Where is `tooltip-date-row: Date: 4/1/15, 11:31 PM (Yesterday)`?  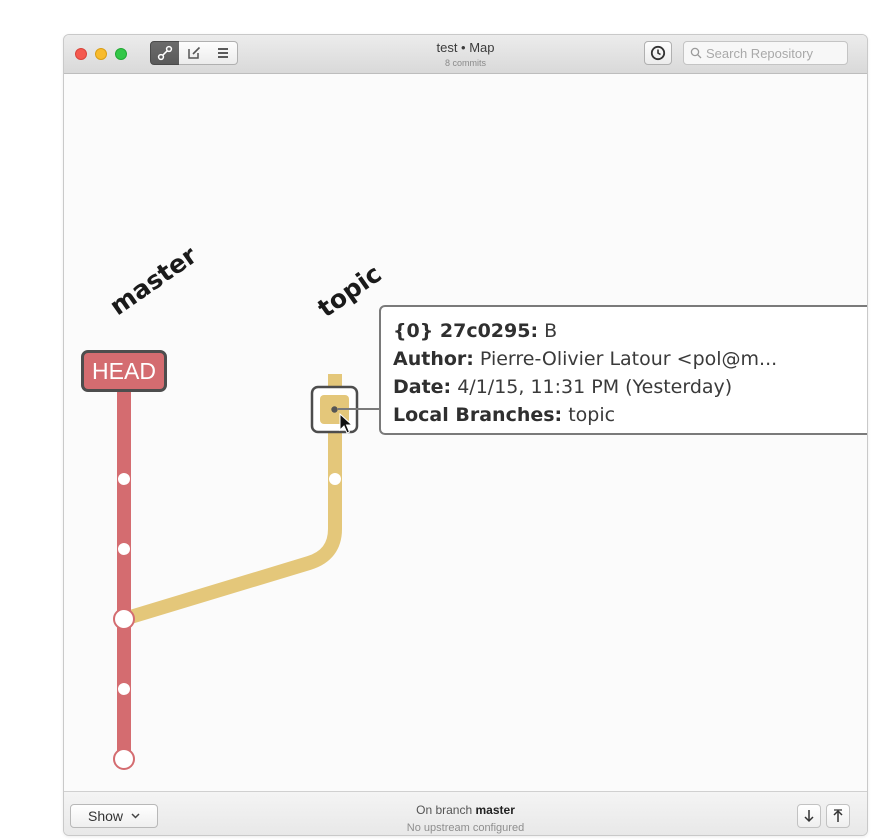
tooltip-date-row: Date: 4/1/15, 11:31 PM (Yesterday) is located at coordinates (630, 387).